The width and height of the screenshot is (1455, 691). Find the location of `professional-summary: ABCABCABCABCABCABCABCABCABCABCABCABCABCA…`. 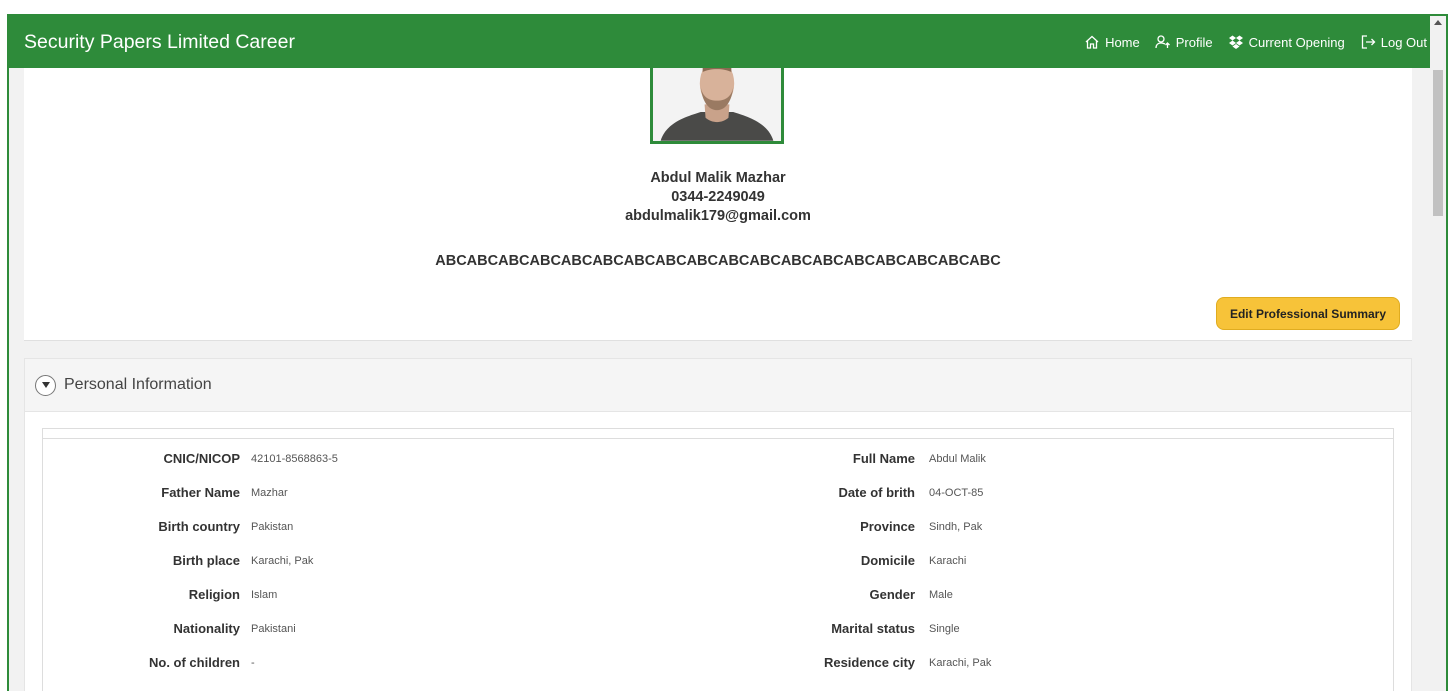

professional-summary: ABCABCABCABCABCABCABCABCABCABCABCABCABCA… is located at coordinates (718, 261).